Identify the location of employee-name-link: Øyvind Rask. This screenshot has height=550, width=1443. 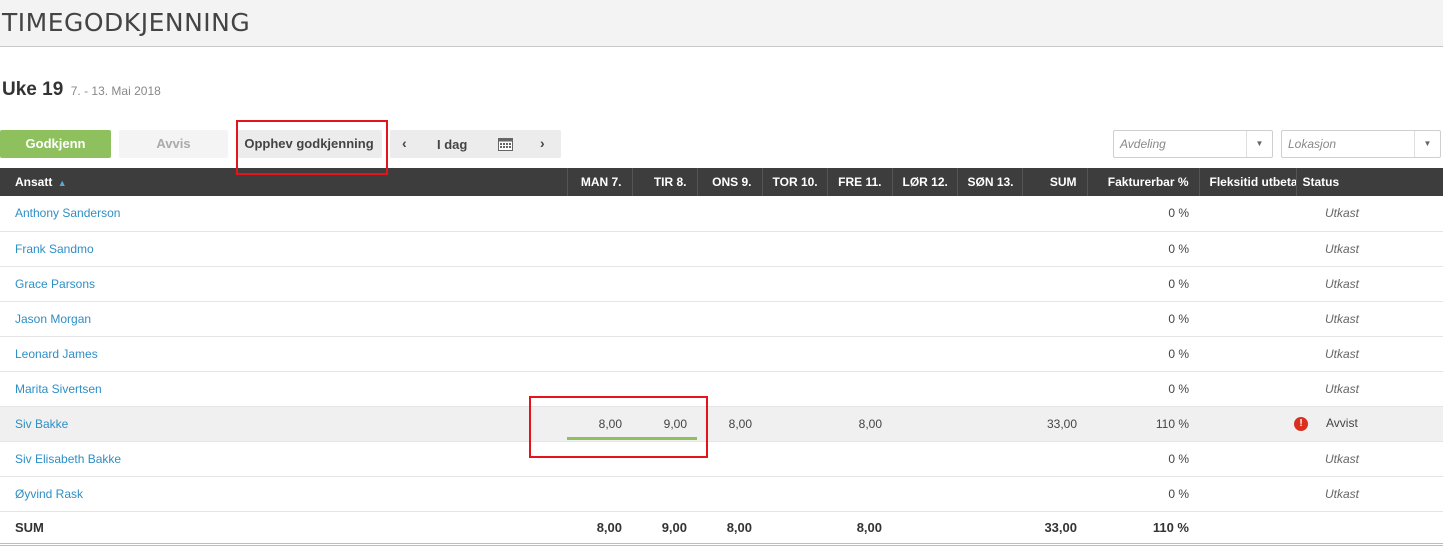
(283, 494).